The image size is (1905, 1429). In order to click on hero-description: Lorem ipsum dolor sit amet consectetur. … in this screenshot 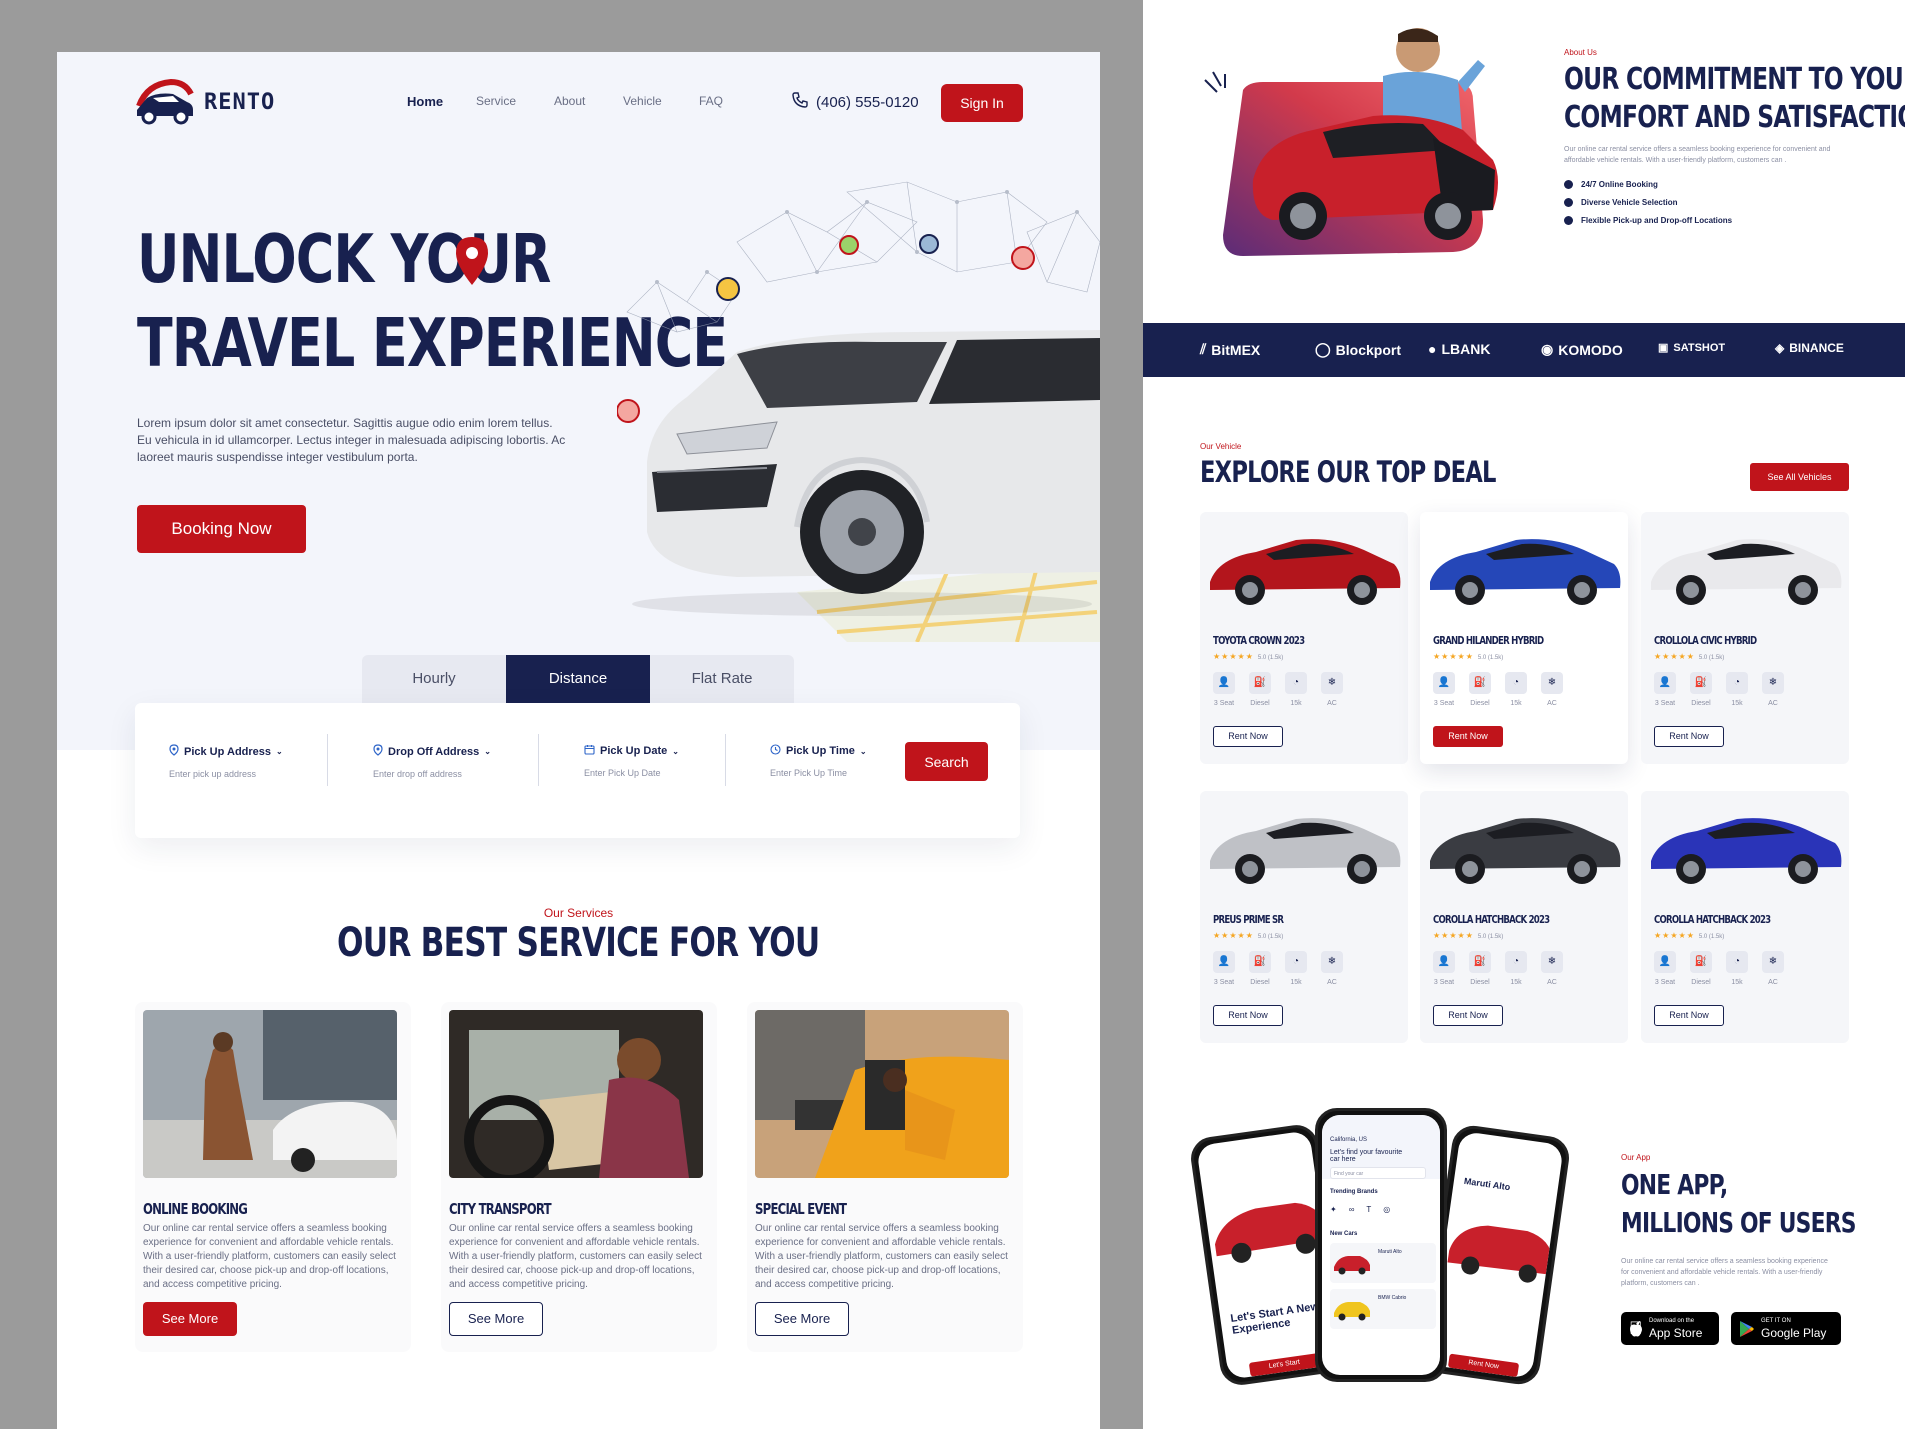, I will do `click(351, 440)`.